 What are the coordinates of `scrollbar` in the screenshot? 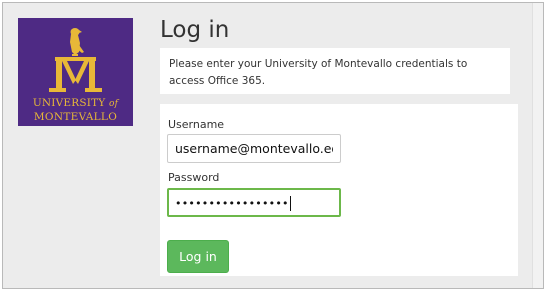 It's located at (537, 145).